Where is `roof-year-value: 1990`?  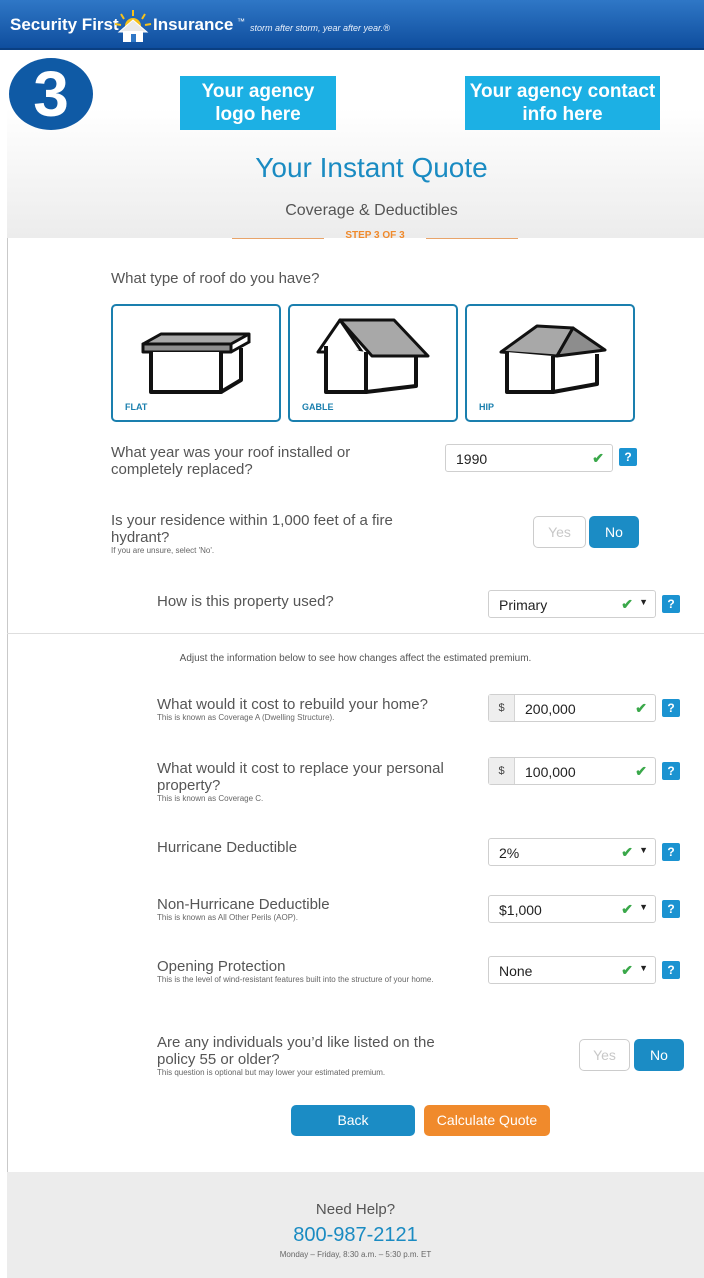 roof-year-value: 1990 is located at coordinates (472, 459).